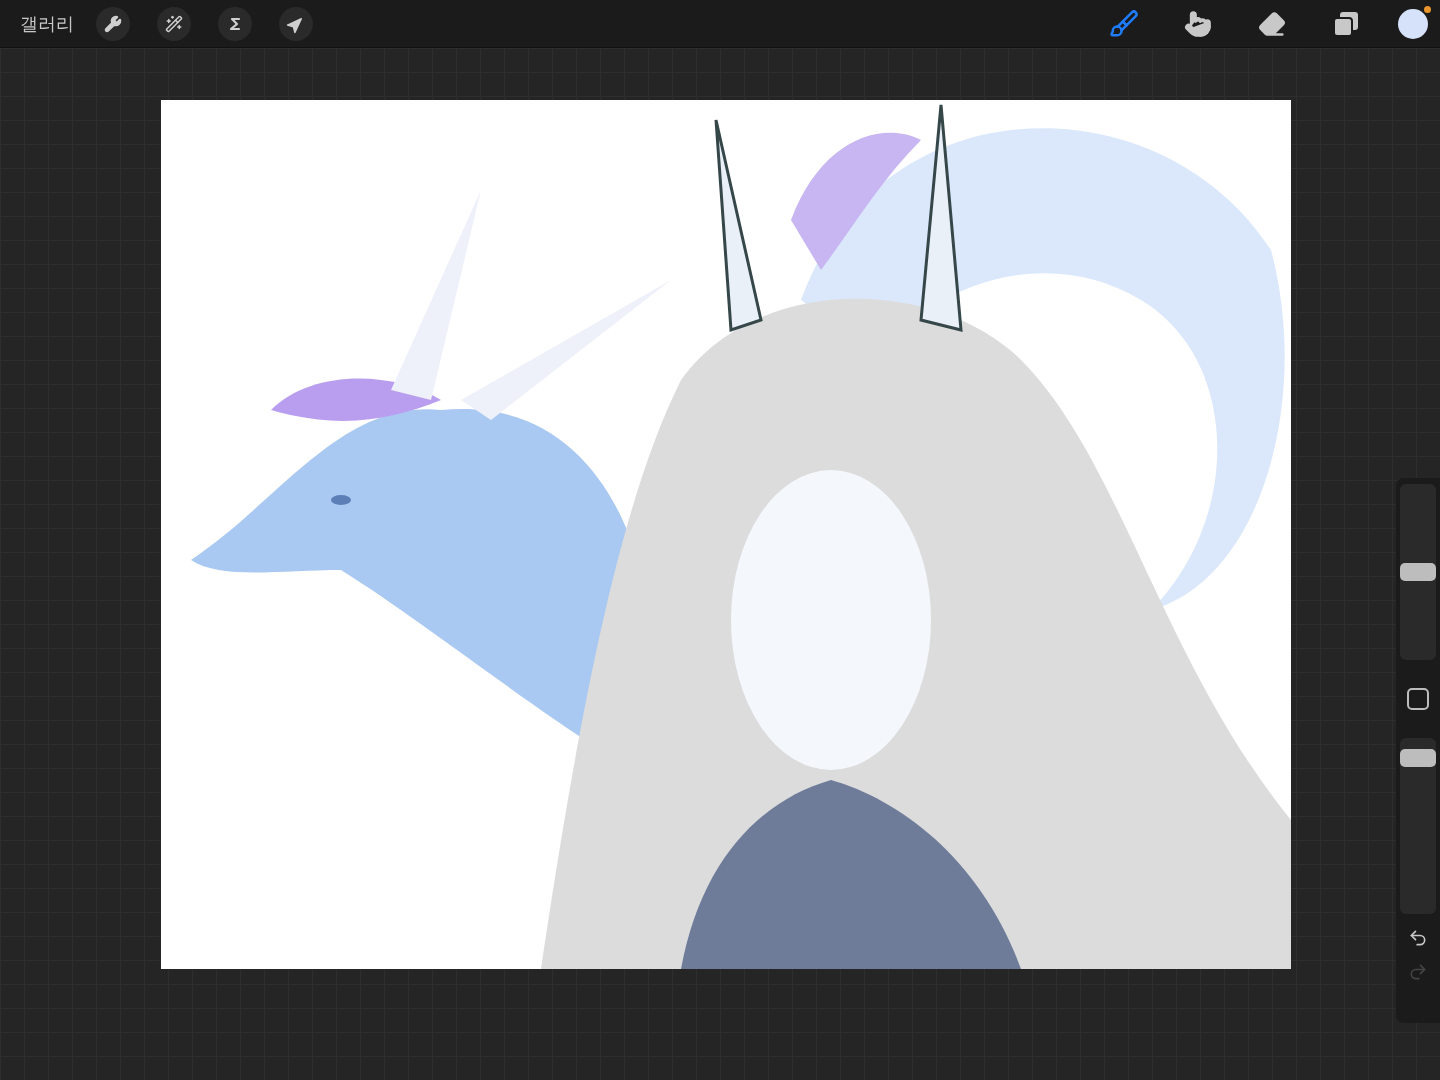 This screenshot has width=1440, height=1080. Describe the element at coordinates (1346, 23) in the screenshot. I see `layers-icon` at that location.